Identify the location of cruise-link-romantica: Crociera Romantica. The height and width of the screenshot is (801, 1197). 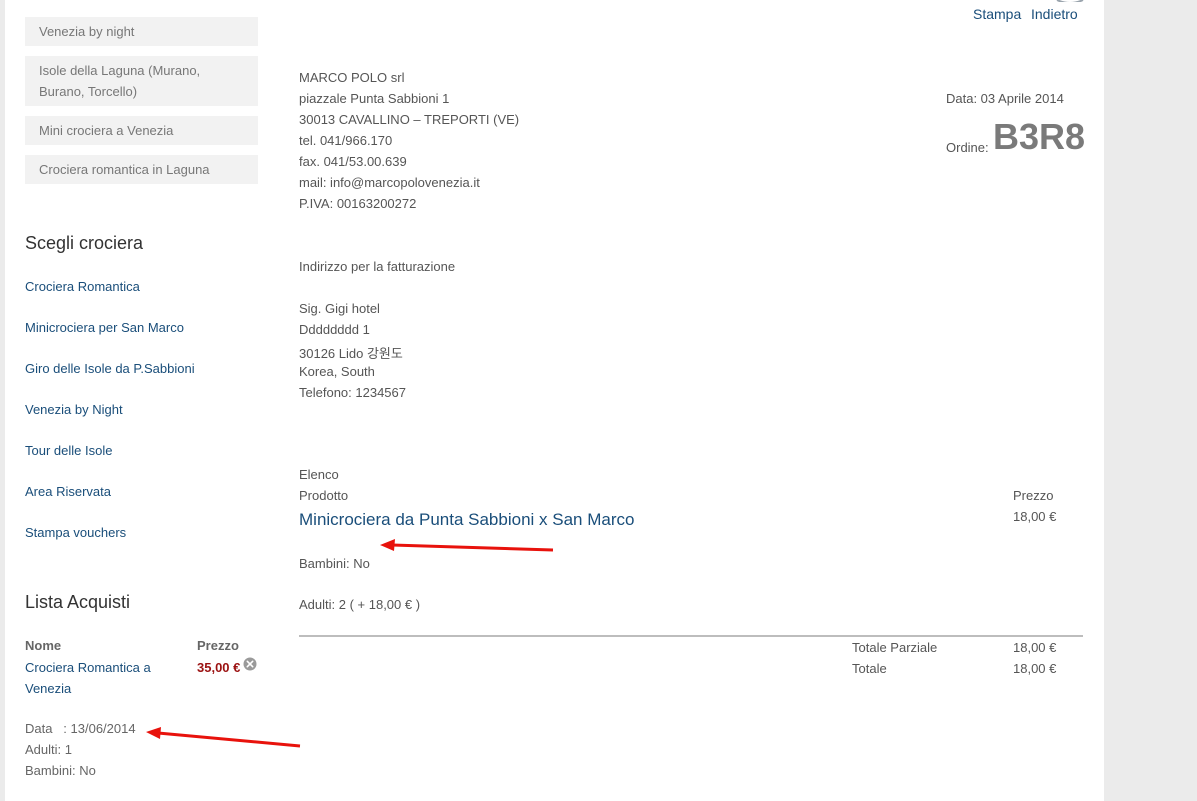
(82, 286).